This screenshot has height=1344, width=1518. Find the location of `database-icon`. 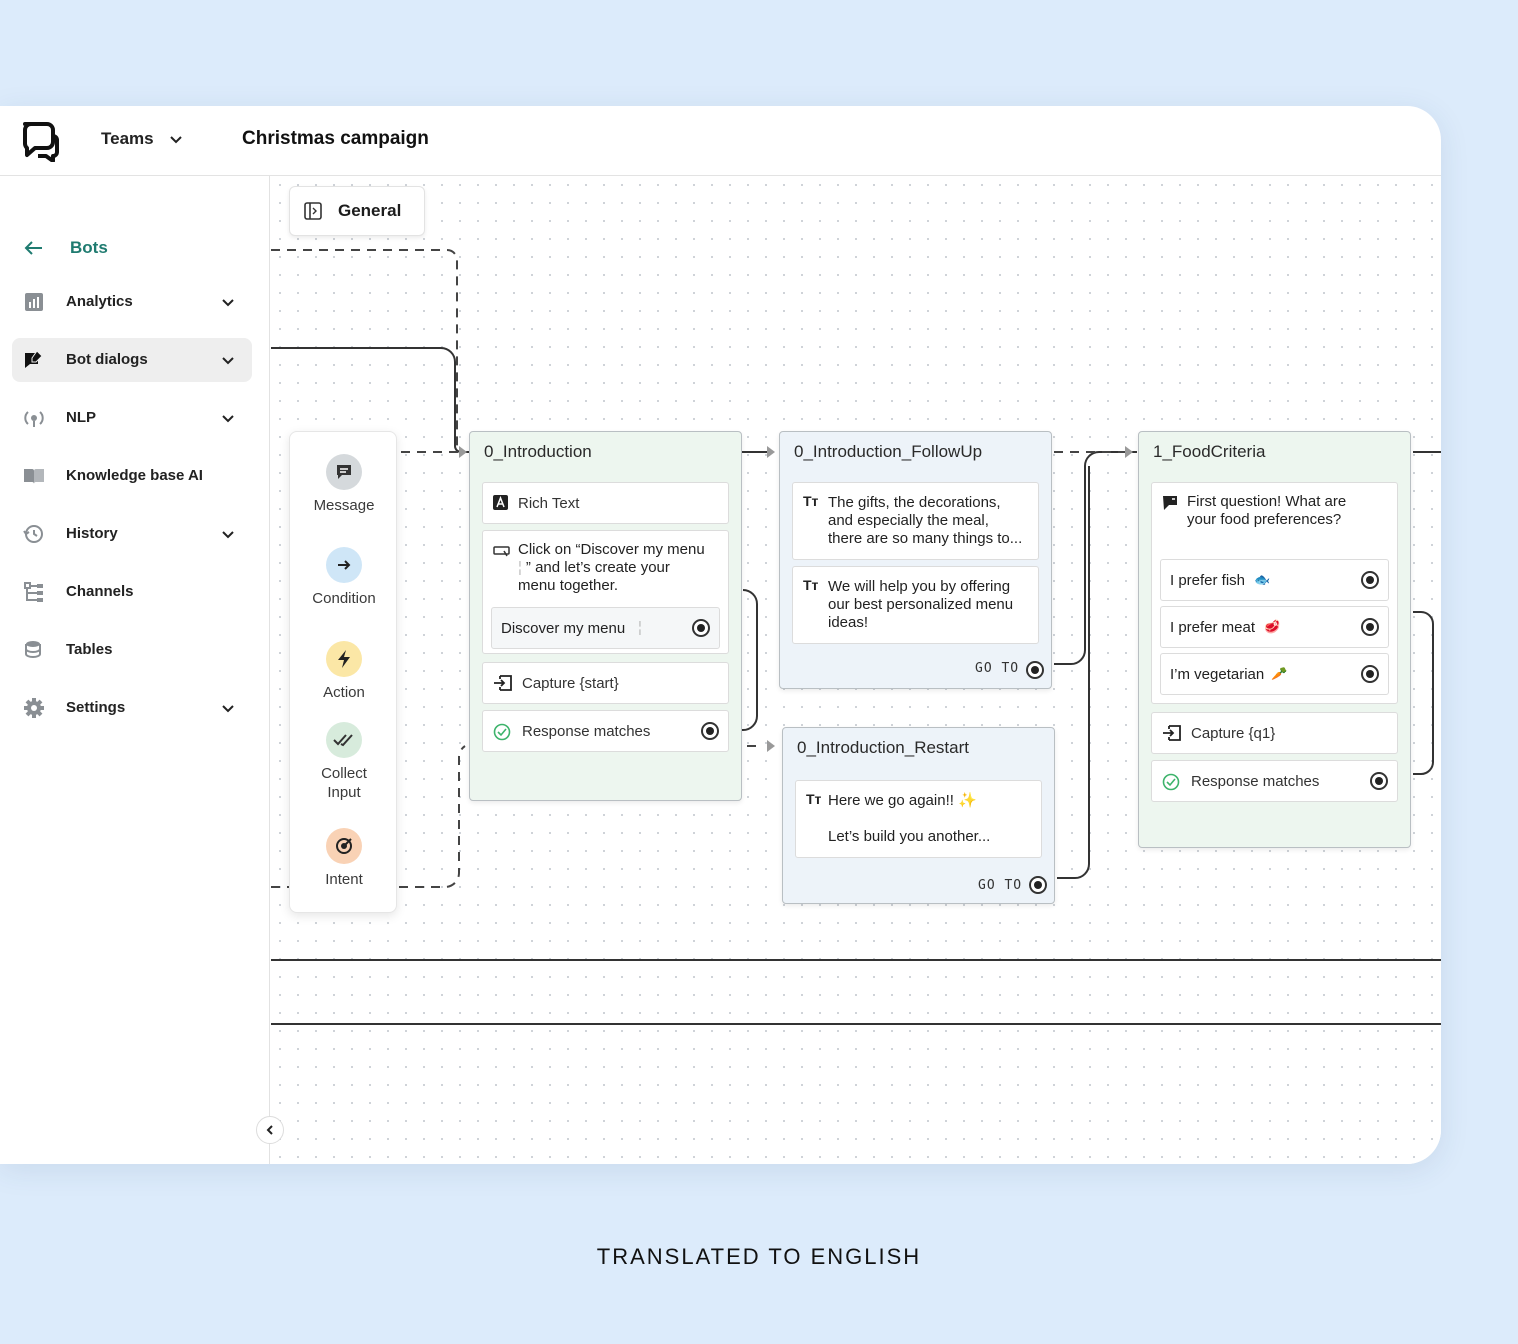

database-icon is located at coordinates (33, 649).